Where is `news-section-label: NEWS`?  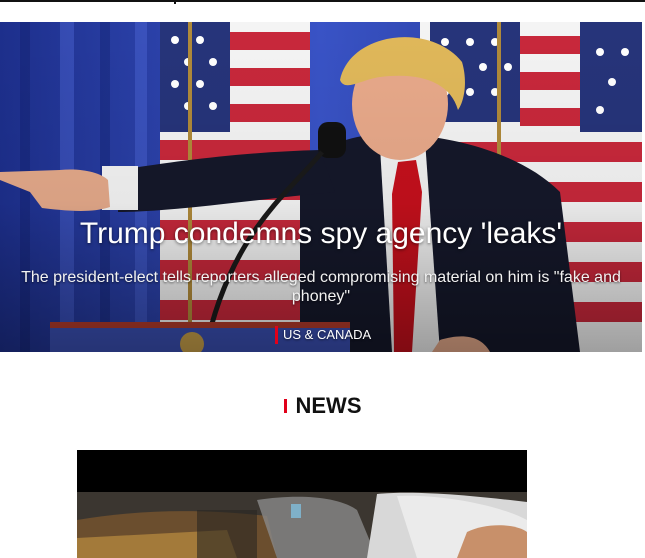
news-section-label: NEWS is located at coordinates (328, 405).